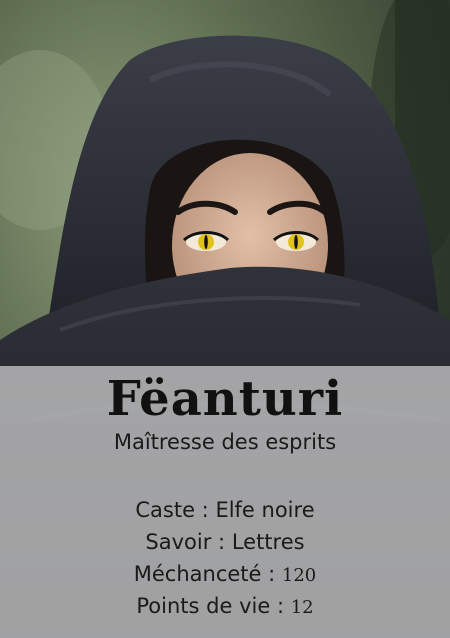 The height and width of the screenshot is (638, 450). Describe the element at coordinates (178, 542) in the screenshot. I see `stat-label: Savoir` at that location.